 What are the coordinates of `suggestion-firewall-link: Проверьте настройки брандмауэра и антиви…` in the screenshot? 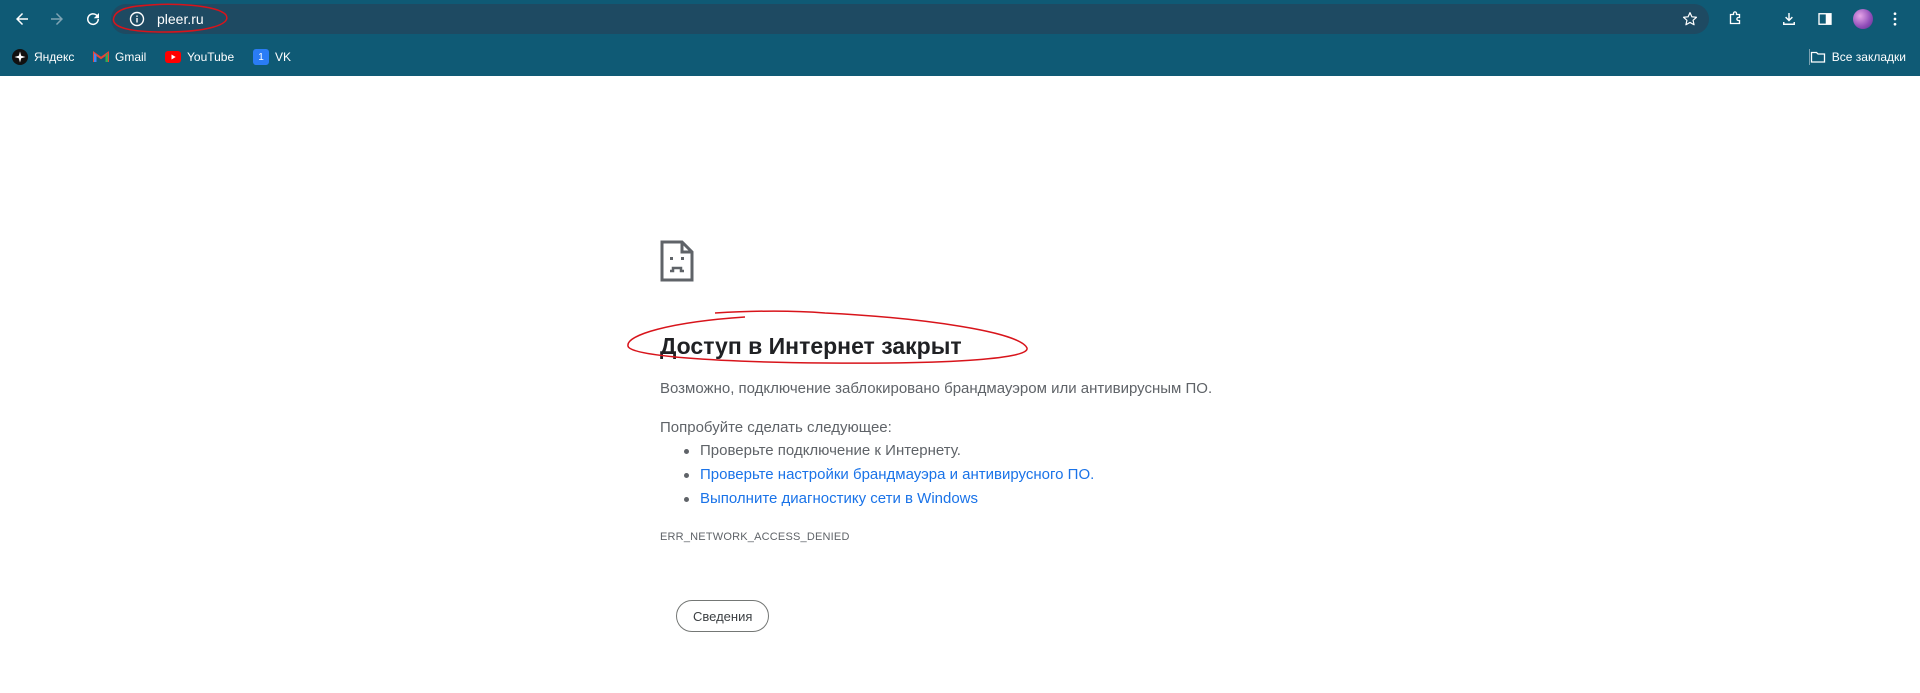 It's located at (877, 478).